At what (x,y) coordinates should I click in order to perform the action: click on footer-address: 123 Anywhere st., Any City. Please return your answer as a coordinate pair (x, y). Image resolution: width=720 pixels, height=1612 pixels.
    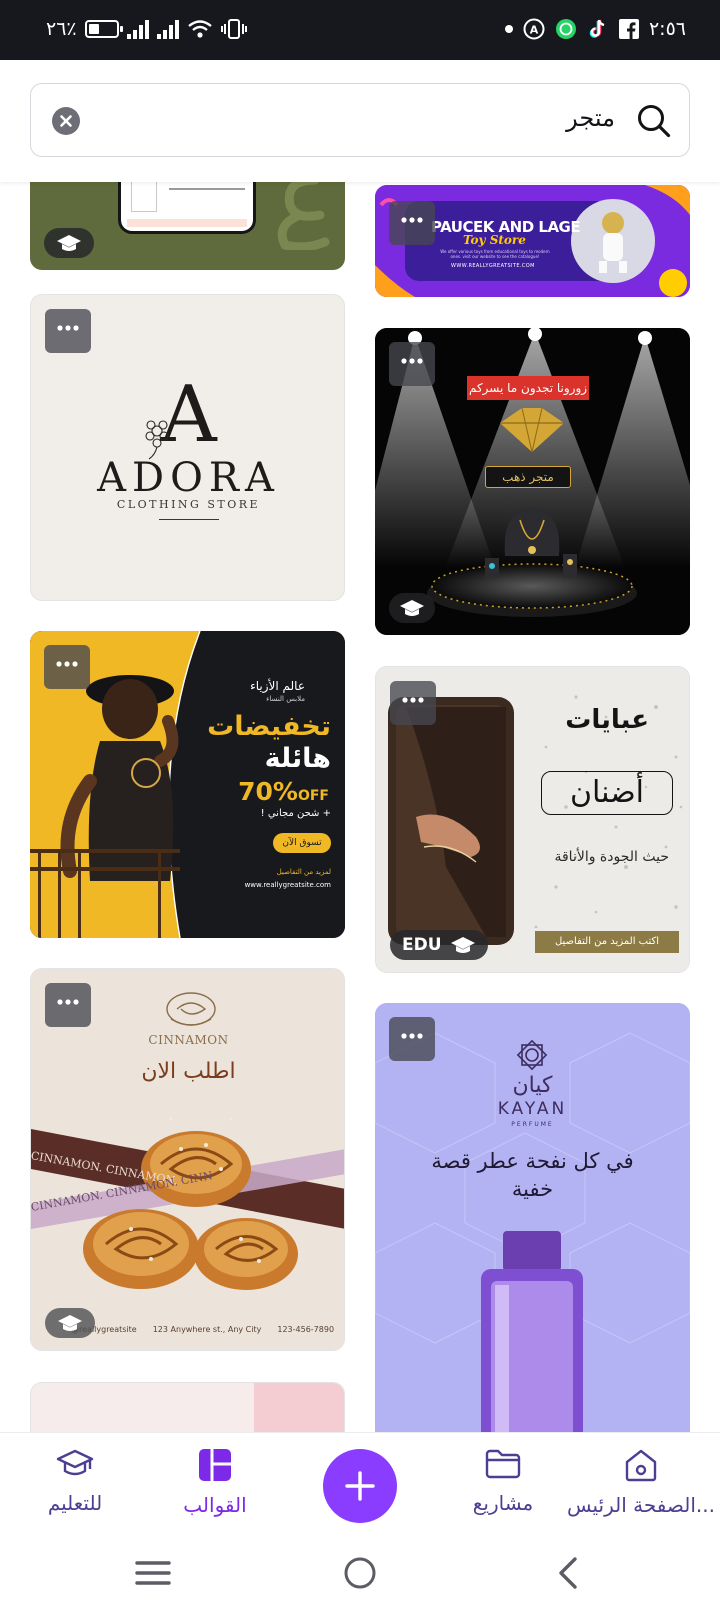
    Looking at the image, I should click on (207, 1329).